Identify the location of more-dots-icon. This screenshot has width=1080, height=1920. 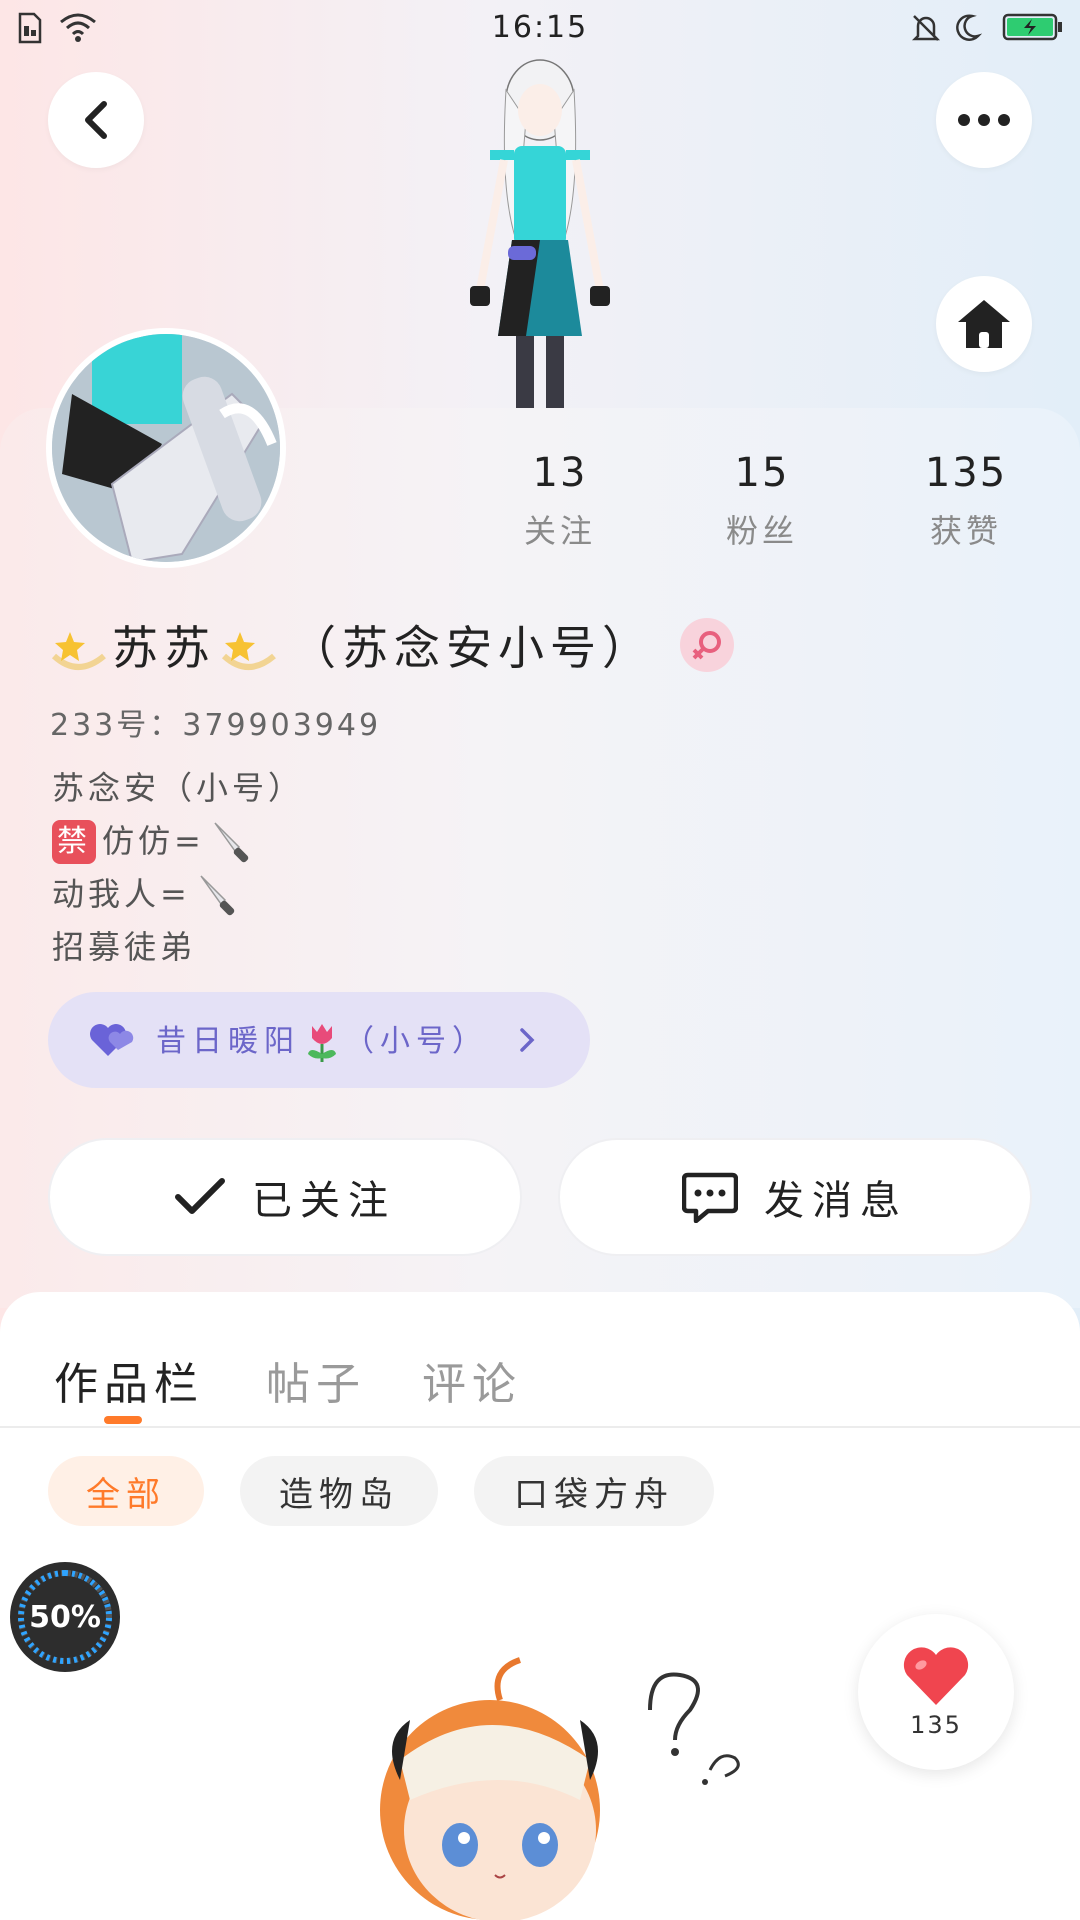
(984, 120).